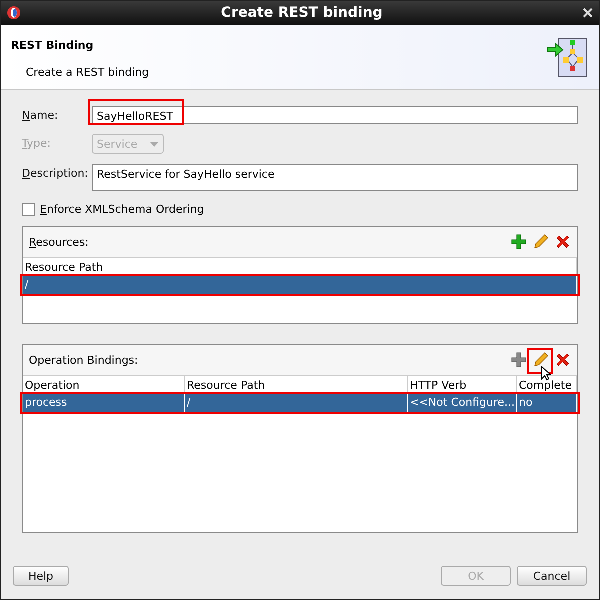  Describe the element at coordinates (56, 173) in the screenshot. I see `field-label: Description:` at that location.